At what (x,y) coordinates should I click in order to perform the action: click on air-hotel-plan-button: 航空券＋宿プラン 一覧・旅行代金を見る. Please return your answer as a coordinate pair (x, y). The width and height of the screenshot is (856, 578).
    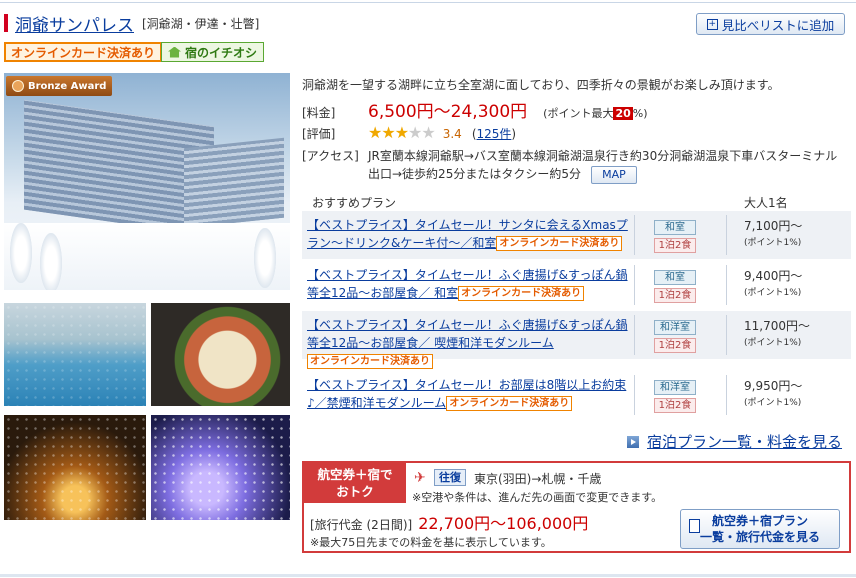
    Looking at the image, I should click on (760, 529).